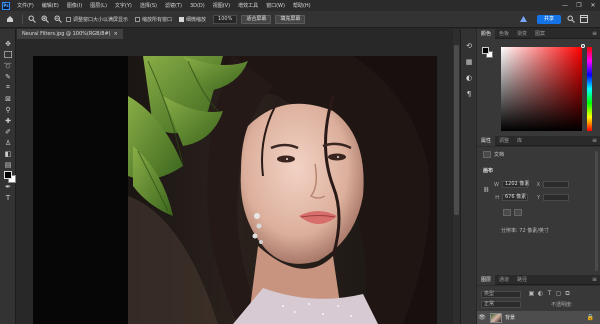  Describe the element at coordinates (515, 197) in the screenshot. I see `height-field: 676 像素` at that location.